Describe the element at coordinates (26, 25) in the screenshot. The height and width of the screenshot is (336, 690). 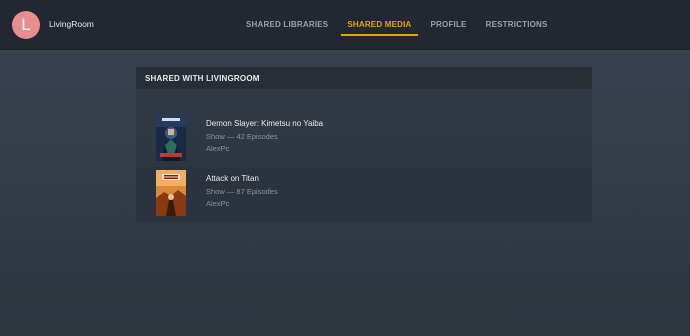
I see `avatar: L` at that location.